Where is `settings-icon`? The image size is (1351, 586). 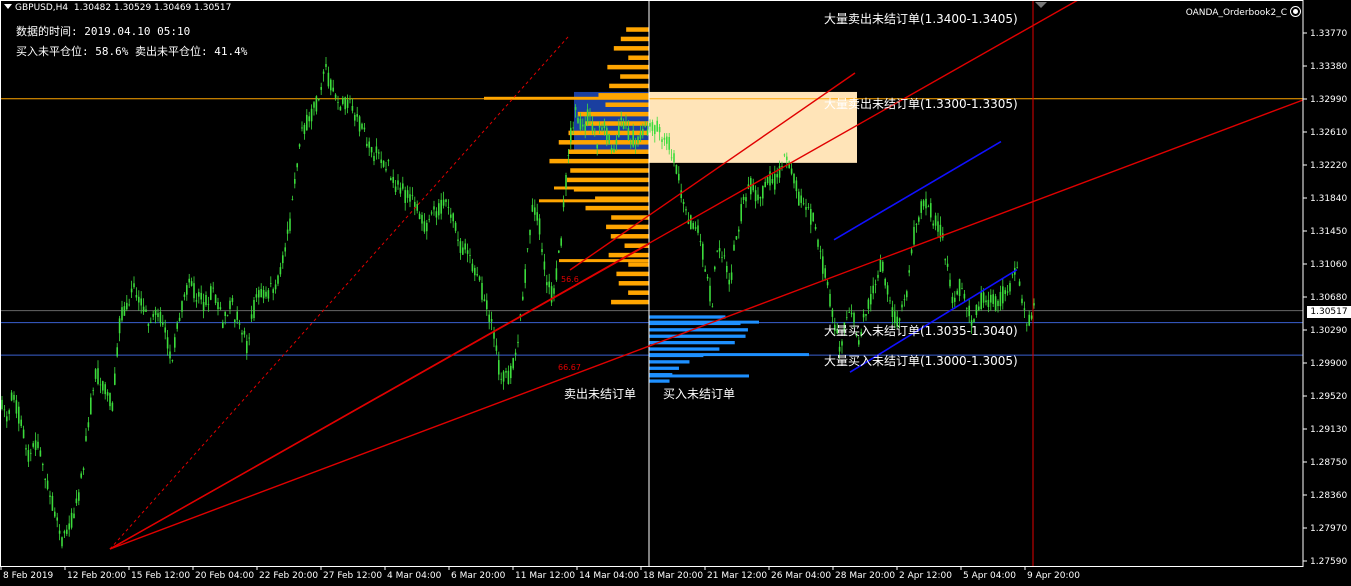 settings-icon is located at coordinates (1295, 11).